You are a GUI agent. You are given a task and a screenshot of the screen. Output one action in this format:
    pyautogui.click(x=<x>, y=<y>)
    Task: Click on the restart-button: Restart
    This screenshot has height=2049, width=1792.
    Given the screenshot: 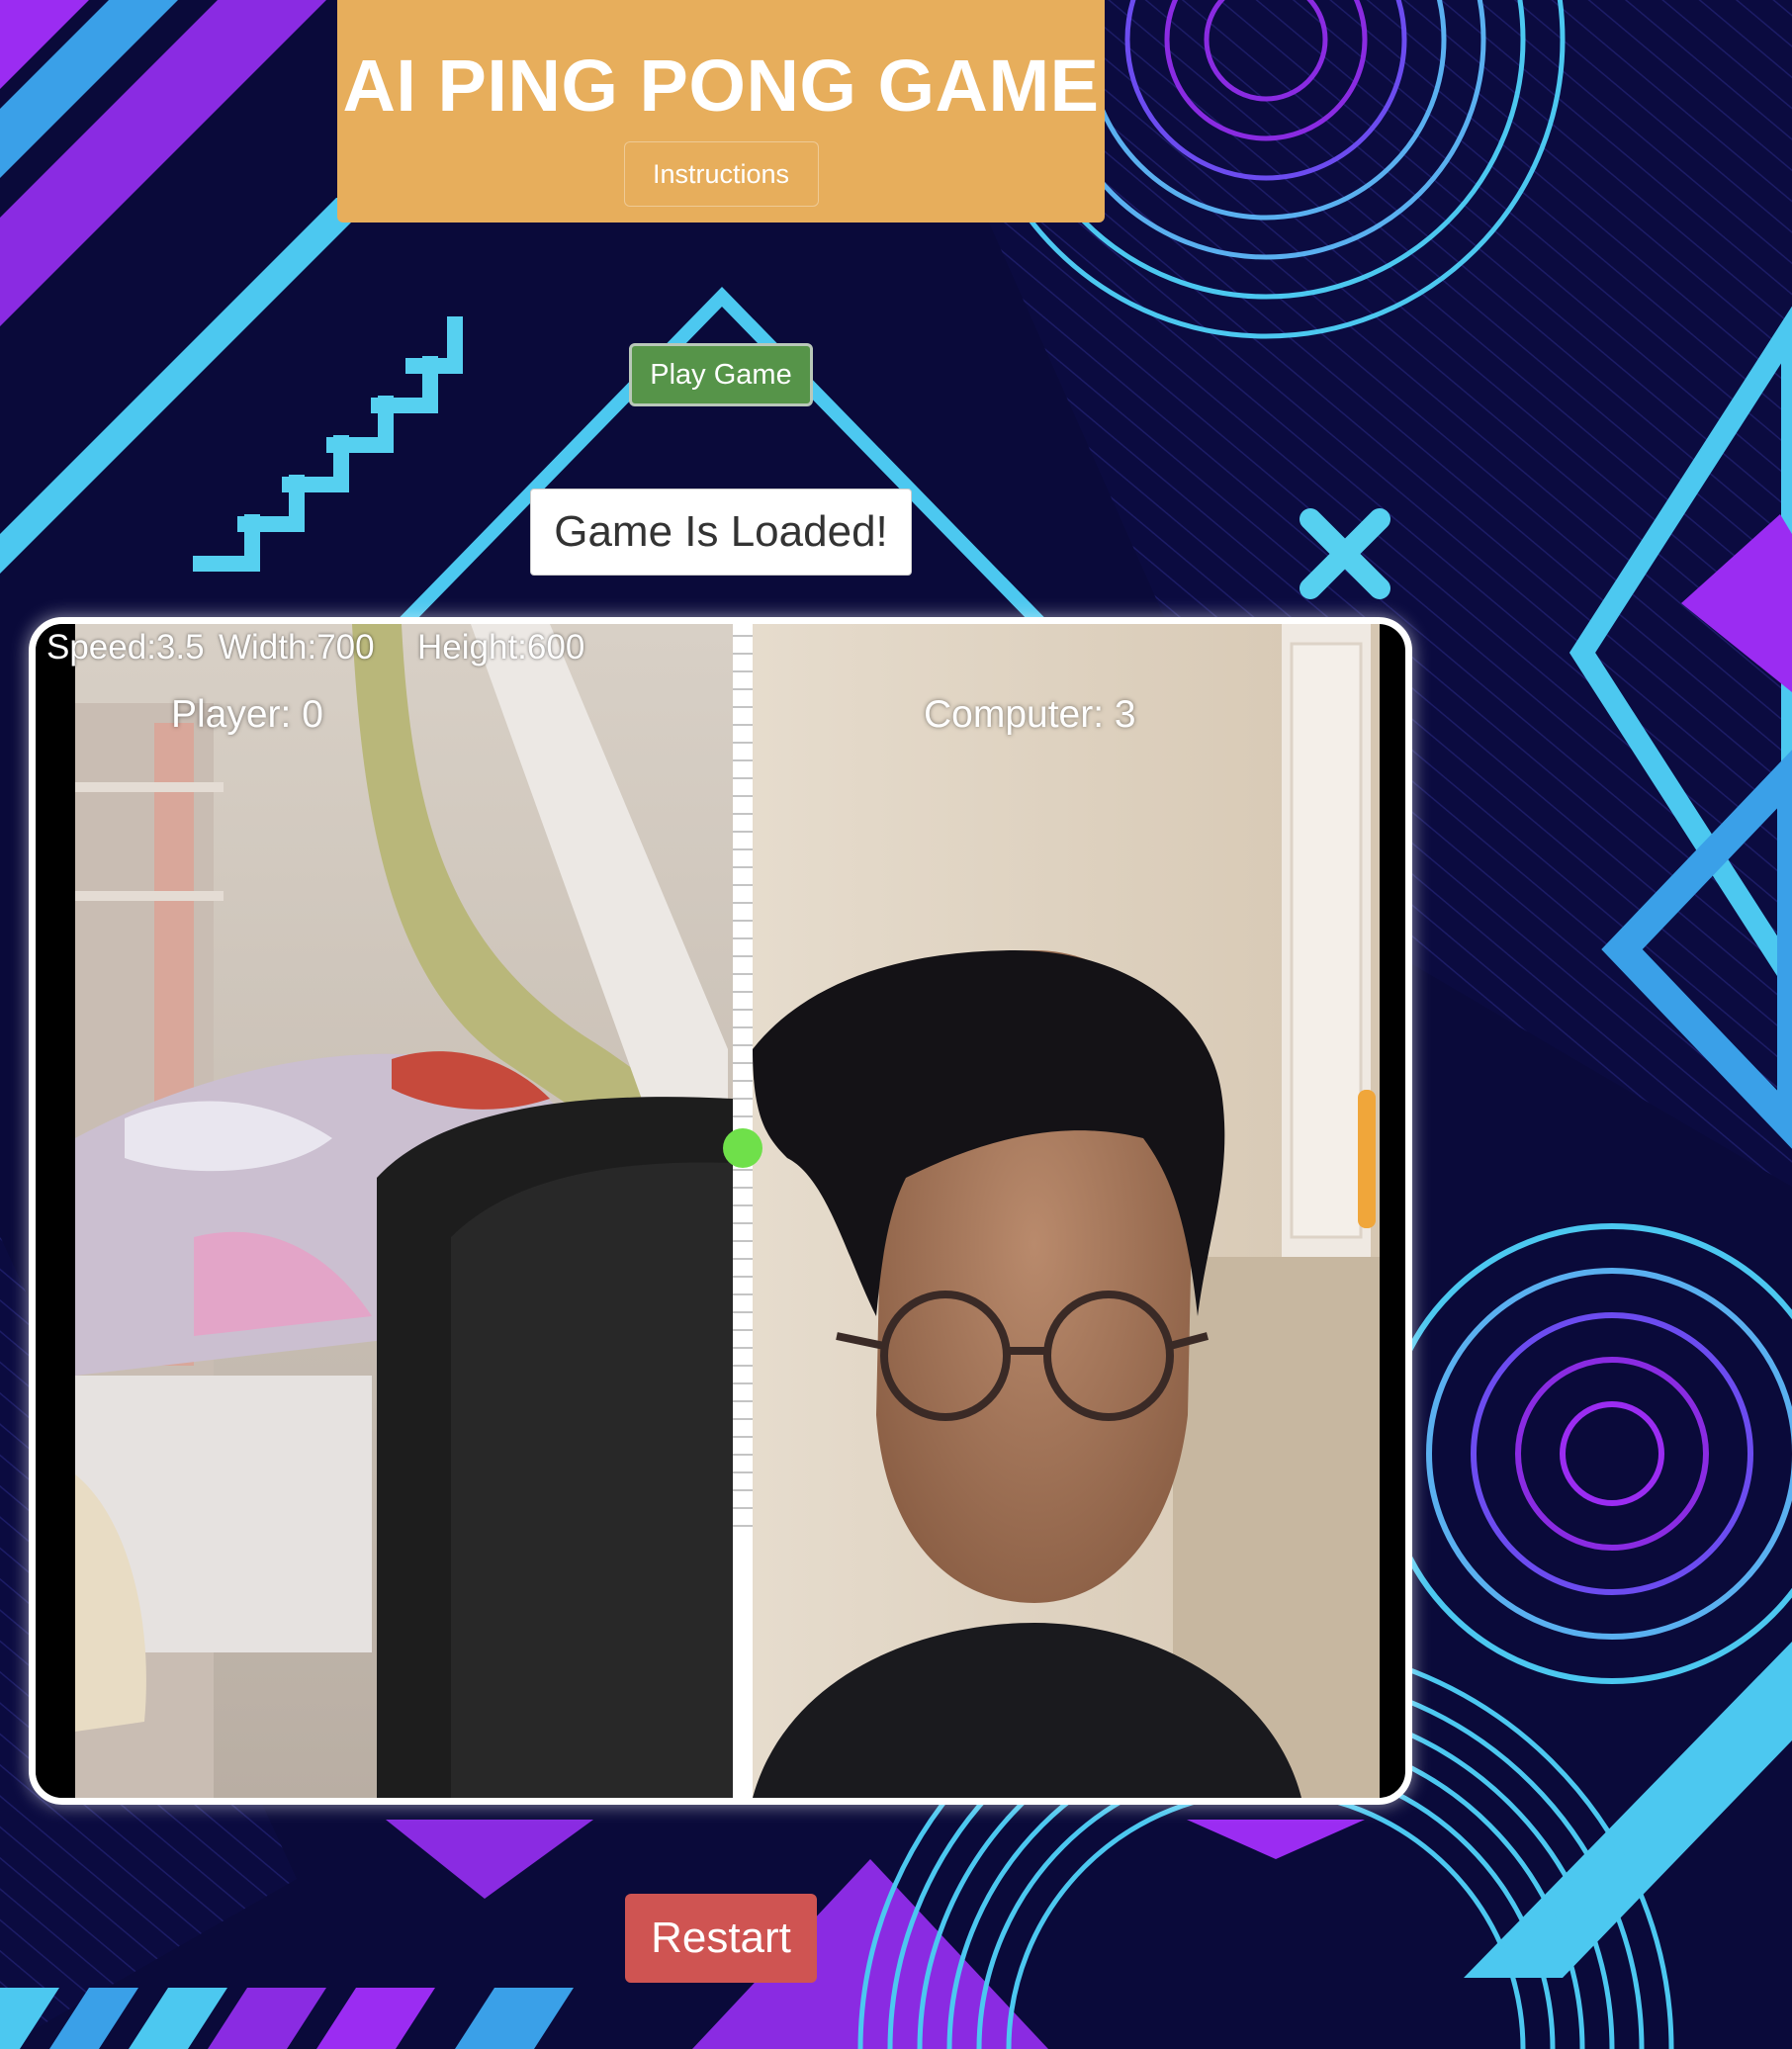 What is the action you would take?
    pyautogui.click(x=721, y=1938)
    